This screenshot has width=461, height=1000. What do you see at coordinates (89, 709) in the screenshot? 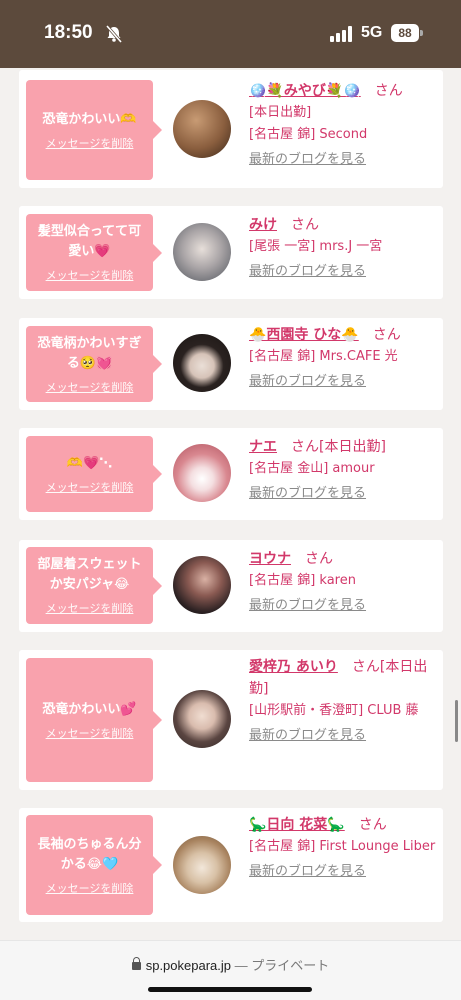
I see `message-text: 恐竜かわいい💕` at bounding box center [89, 709].